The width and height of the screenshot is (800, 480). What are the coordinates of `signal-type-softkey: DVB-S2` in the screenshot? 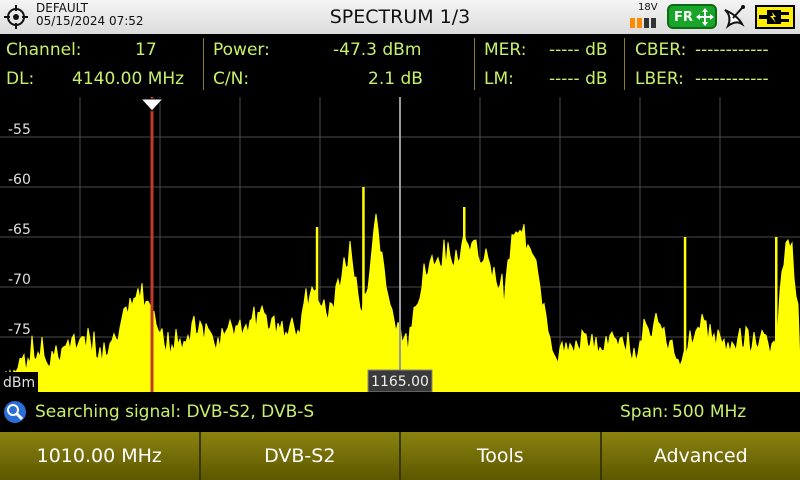 It's located at (300, 456).